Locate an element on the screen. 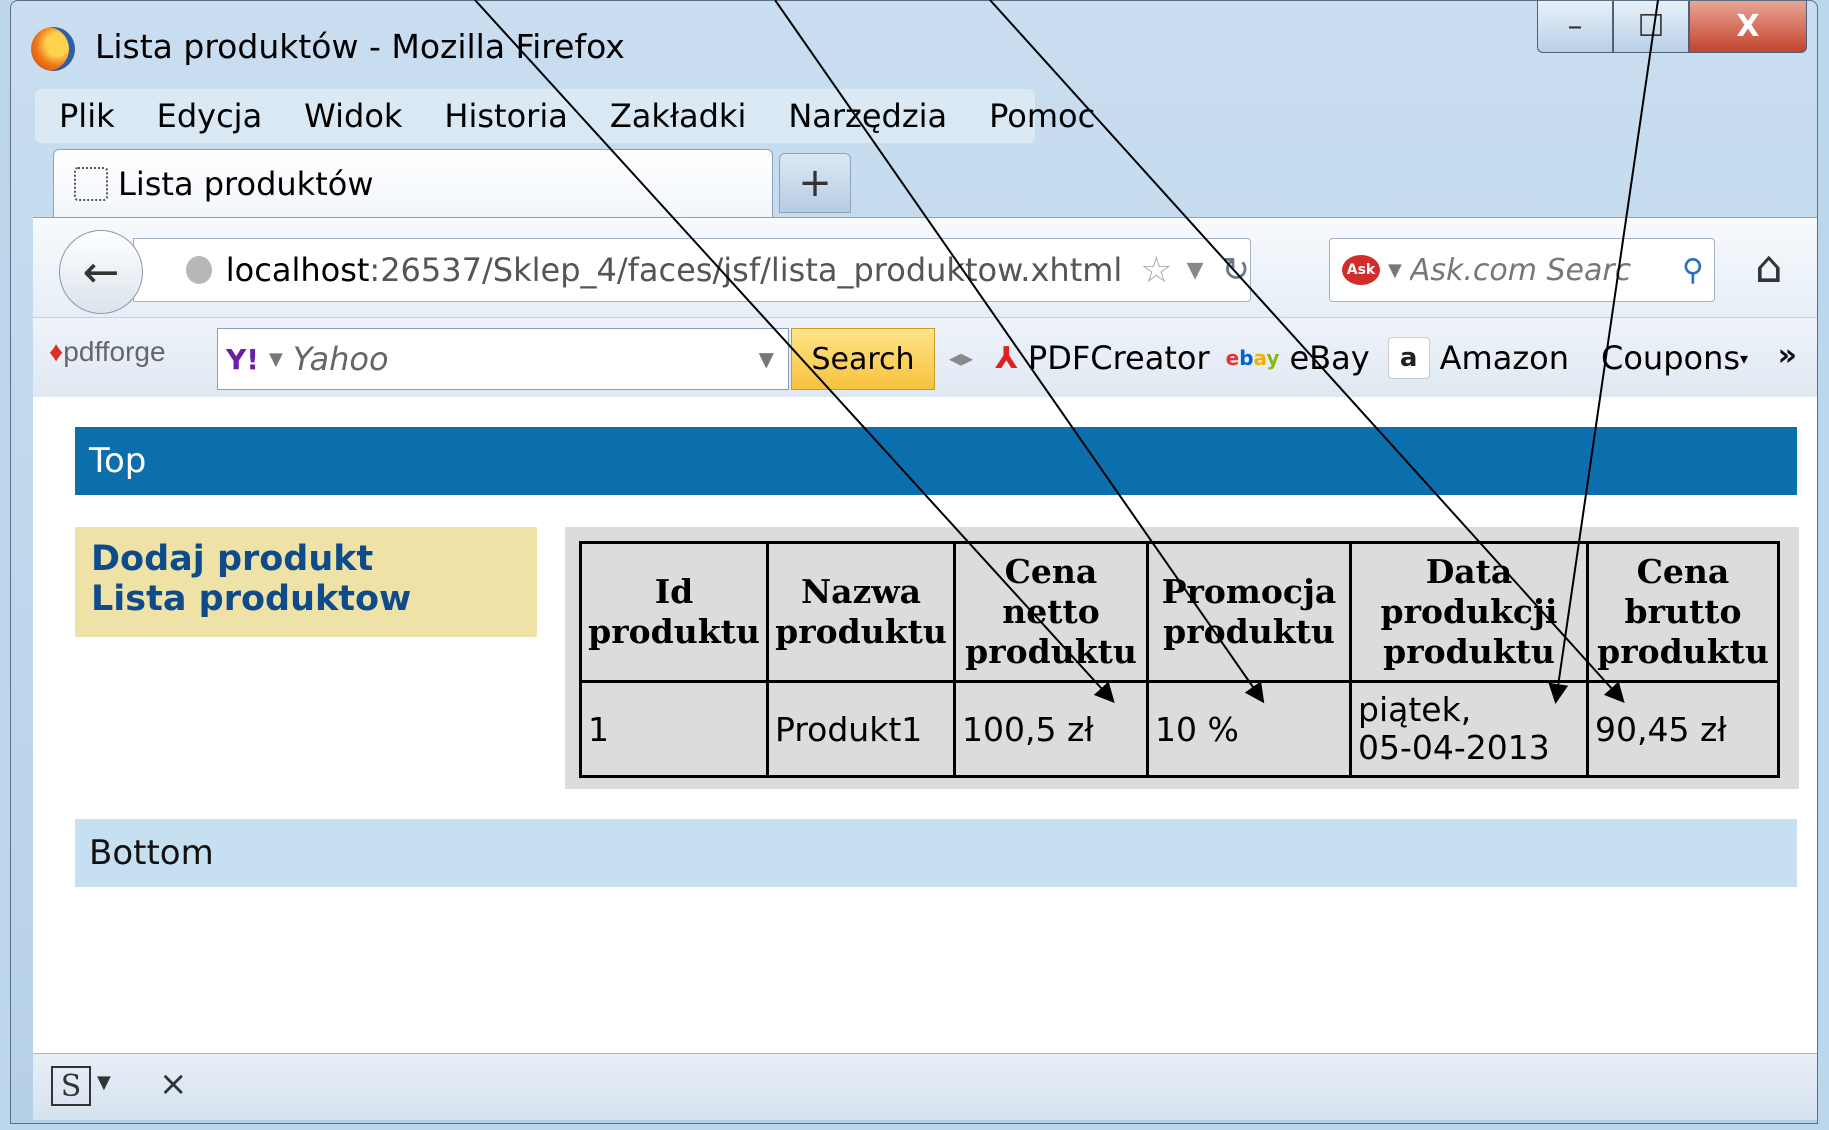 The height and width of the screenshot is (1130, 1829). cell-net-price: 100,5 zł is located at coordinates (1051, 729).